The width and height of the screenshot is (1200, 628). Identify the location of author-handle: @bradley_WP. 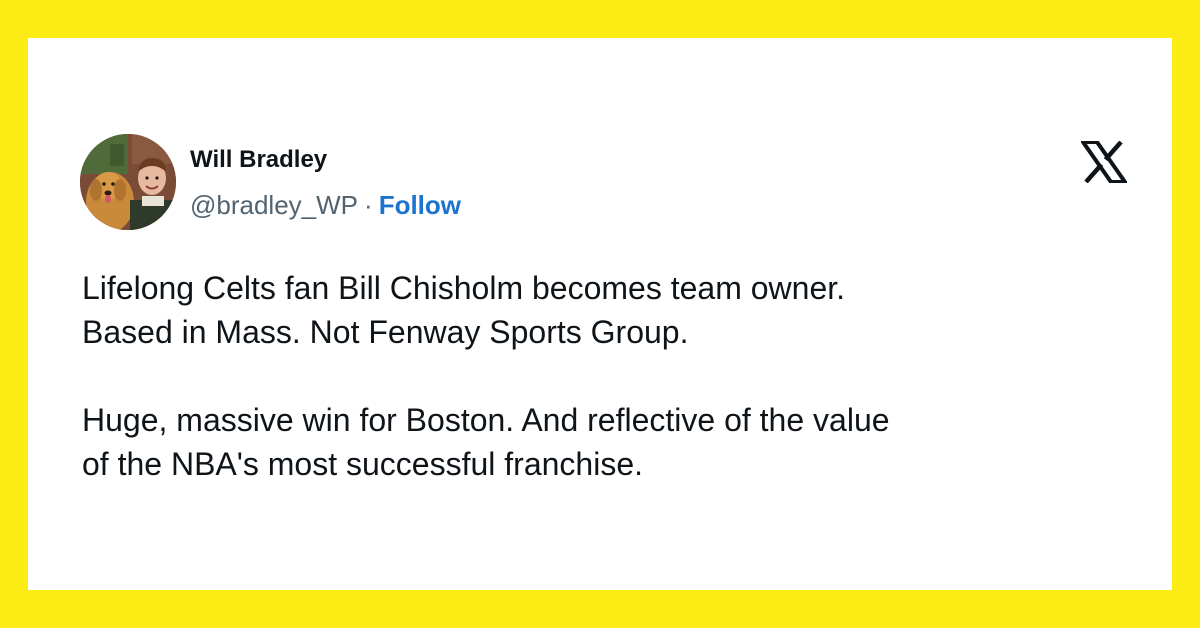
(274, 205).